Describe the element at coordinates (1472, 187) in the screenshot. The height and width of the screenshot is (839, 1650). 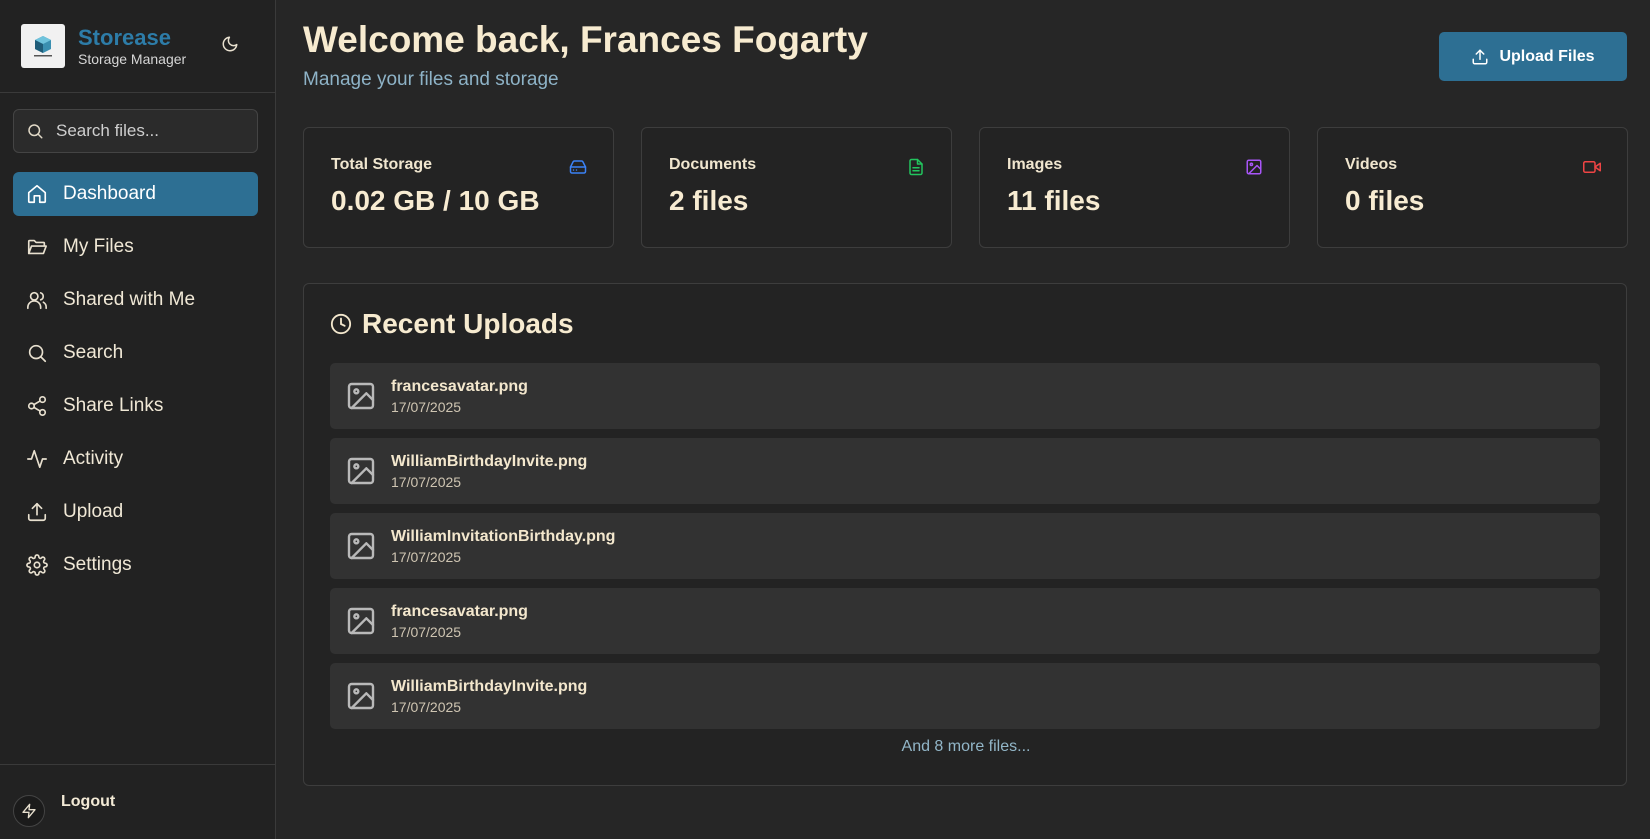
I see `stat-card-videos: Videos 0 files` at that location.